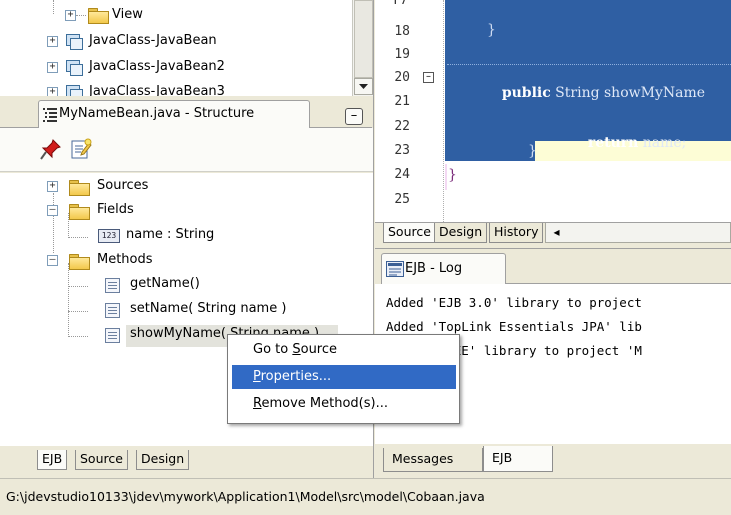 This screenshot has height=515, width=731. I want to click on structure-title: MyNameBean.java - Structure, so click(157, 113).